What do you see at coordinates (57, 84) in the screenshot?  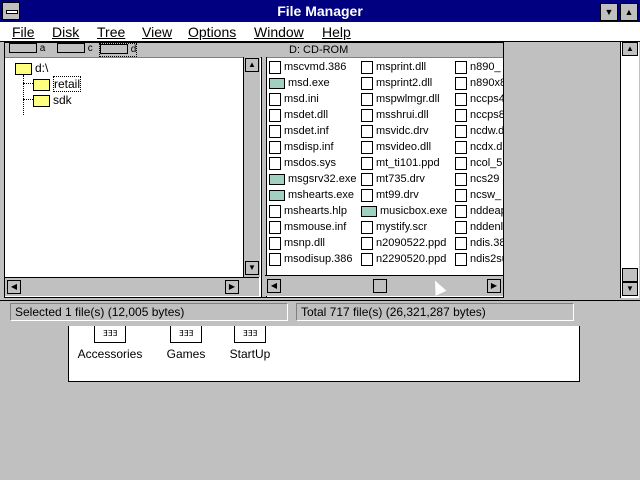 I see `tree-item-retail: retail` at bounding box center [57, 84].